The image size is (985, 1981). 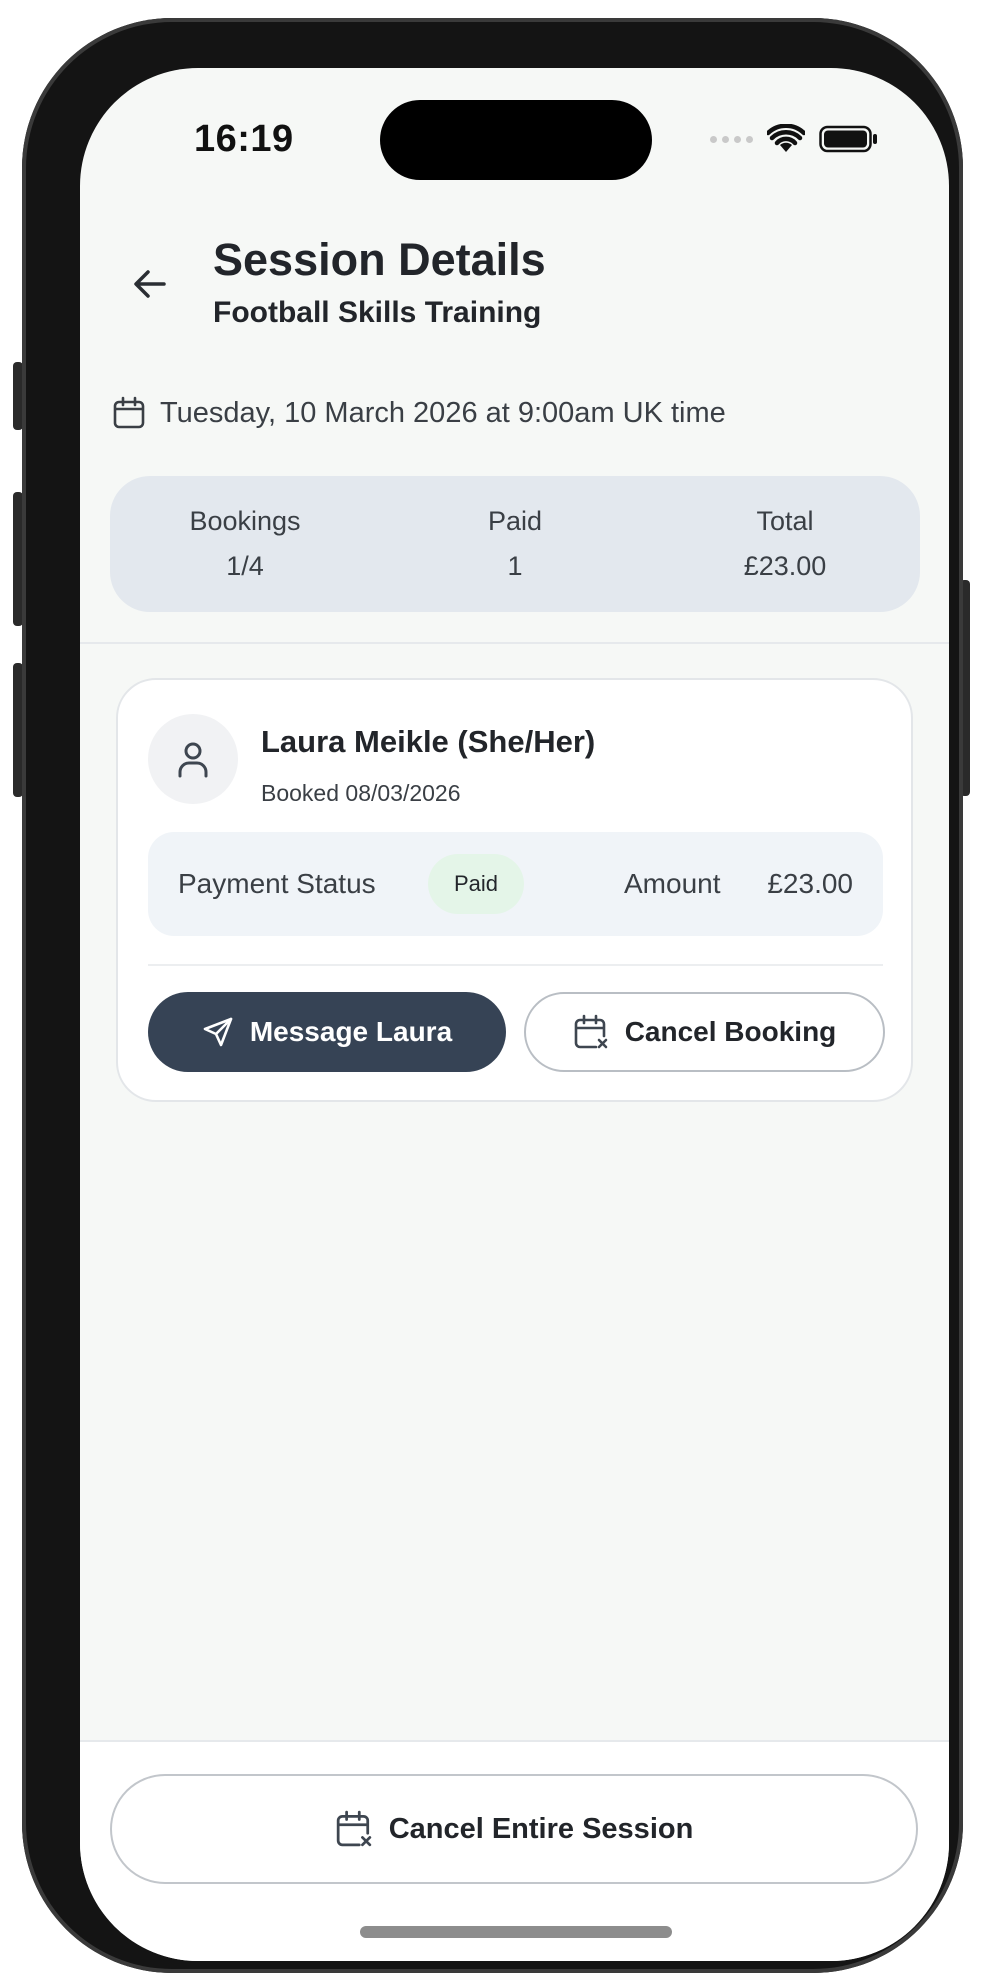 I want to click on arrow-left-icon, so click(x=150, y=284).